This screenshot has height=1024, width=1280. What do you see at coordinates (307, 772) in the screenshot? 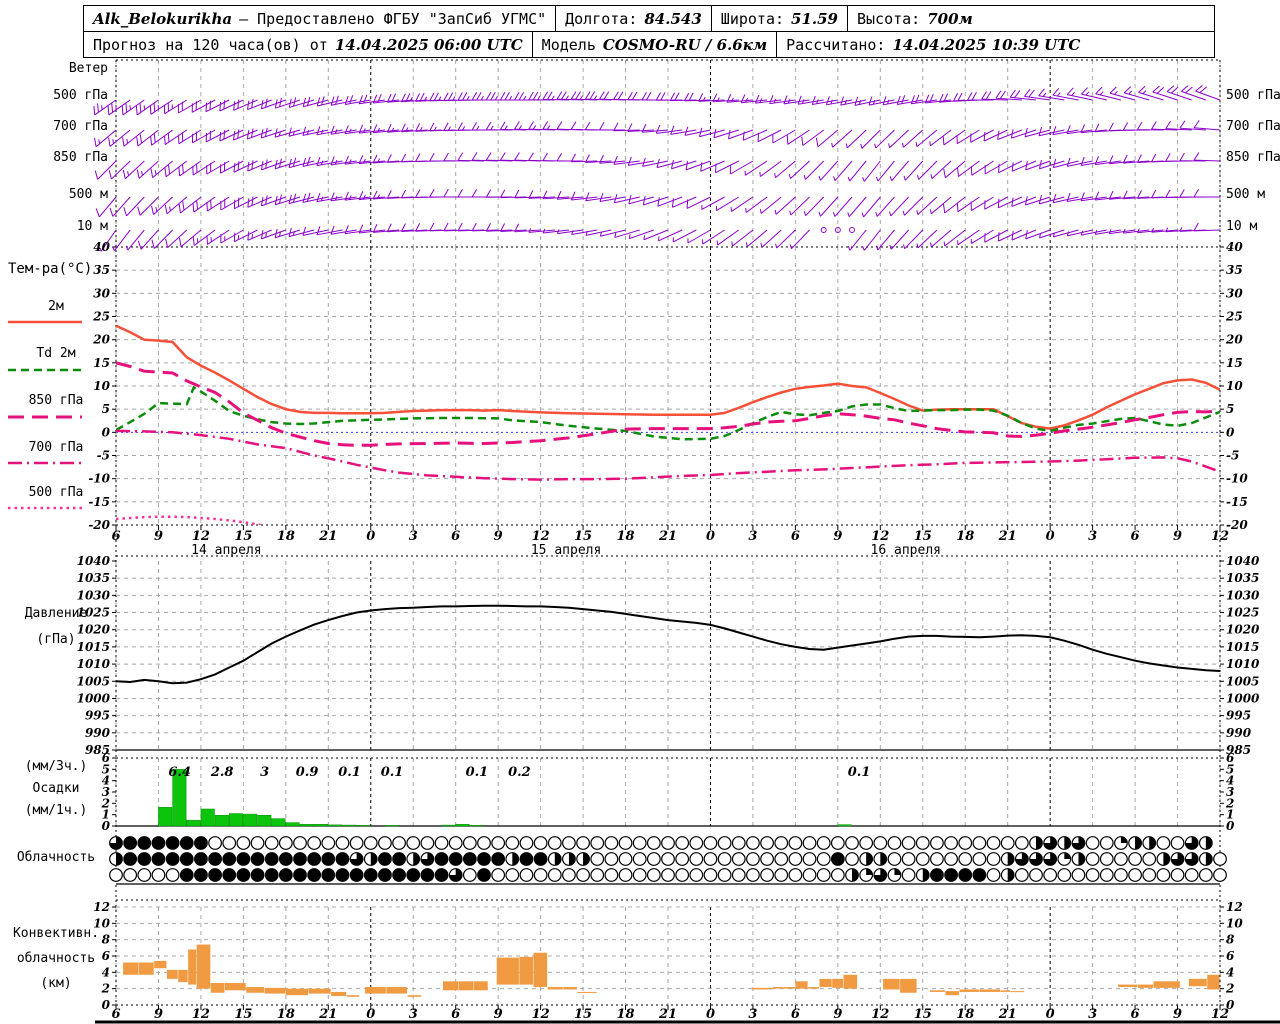
I see `precip-3h-sum: 0.9` at bounding box center [307, 772].